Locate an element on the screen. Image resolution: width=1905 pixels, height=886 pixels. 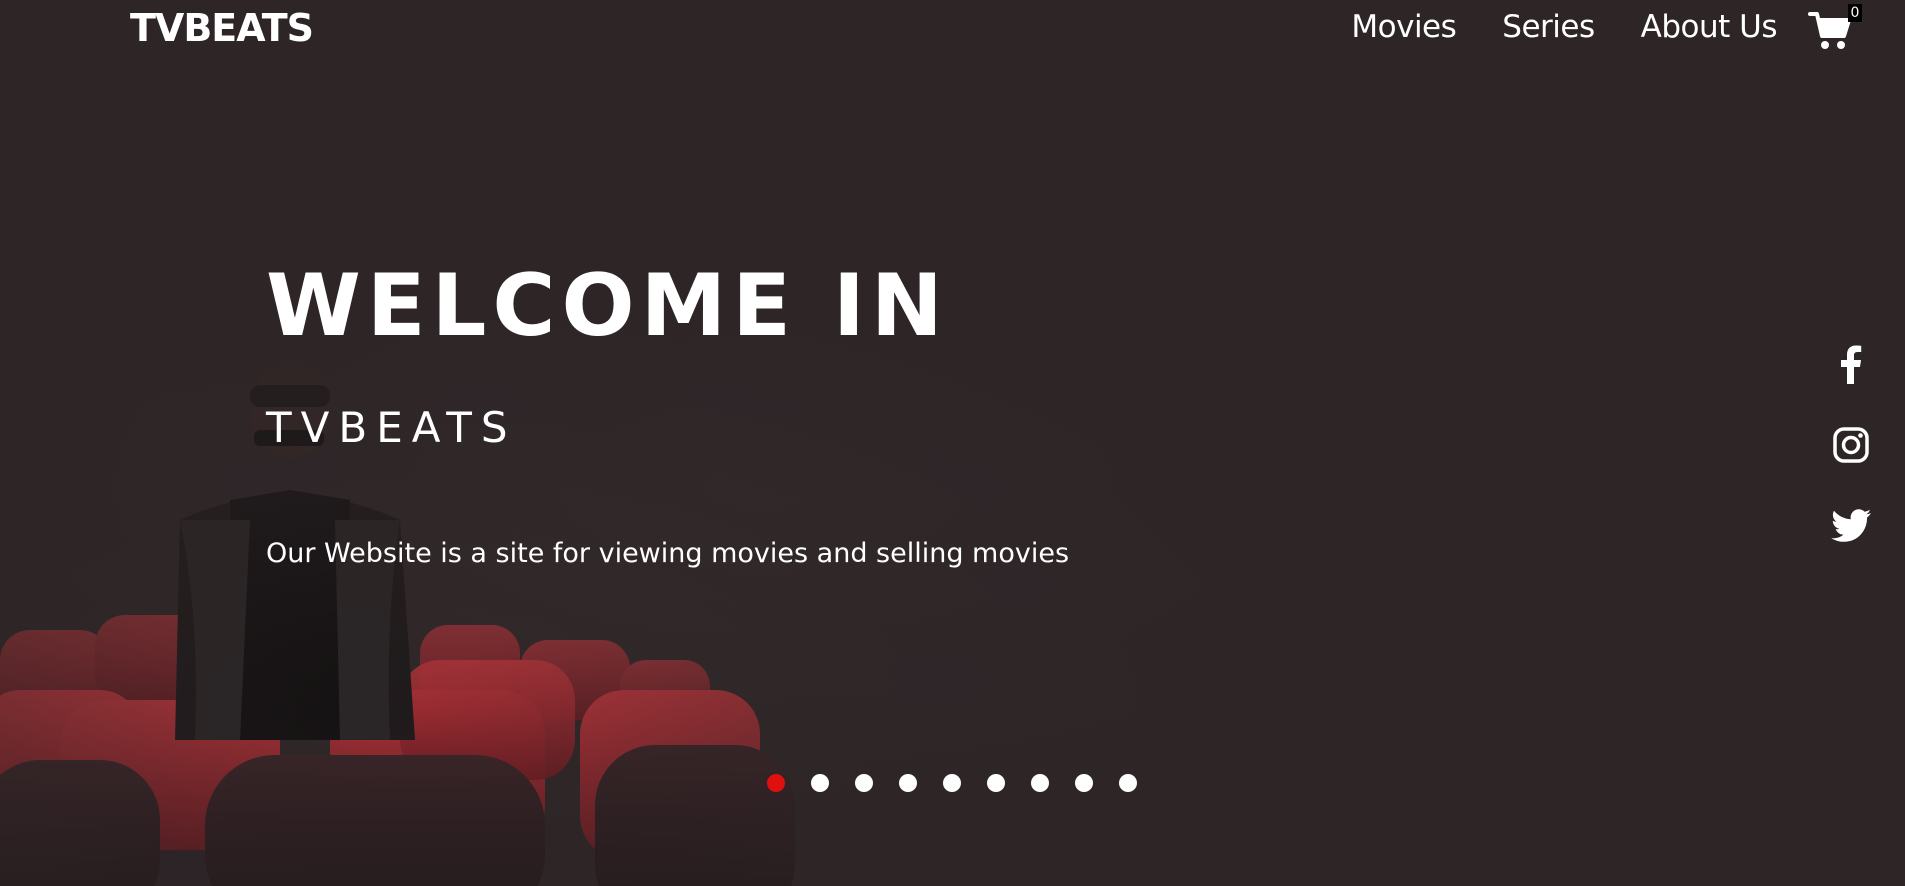
instagram-icon is located at coordinates (1851, 445).